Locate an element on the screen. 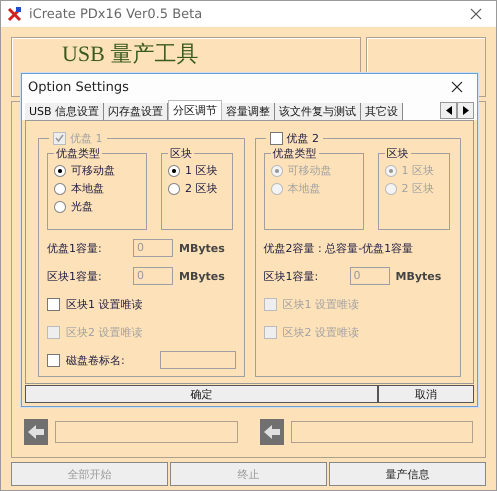  scroll-left-button is located at coordinates (448, 110).